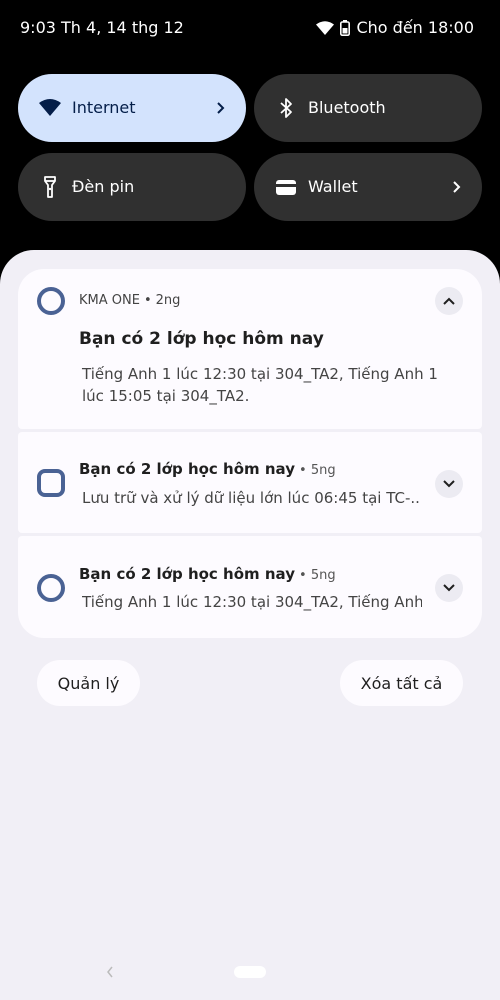 The image size is (500, 1000). I want to click on battery-text: Cho đến 18:00, so click(415, 27).